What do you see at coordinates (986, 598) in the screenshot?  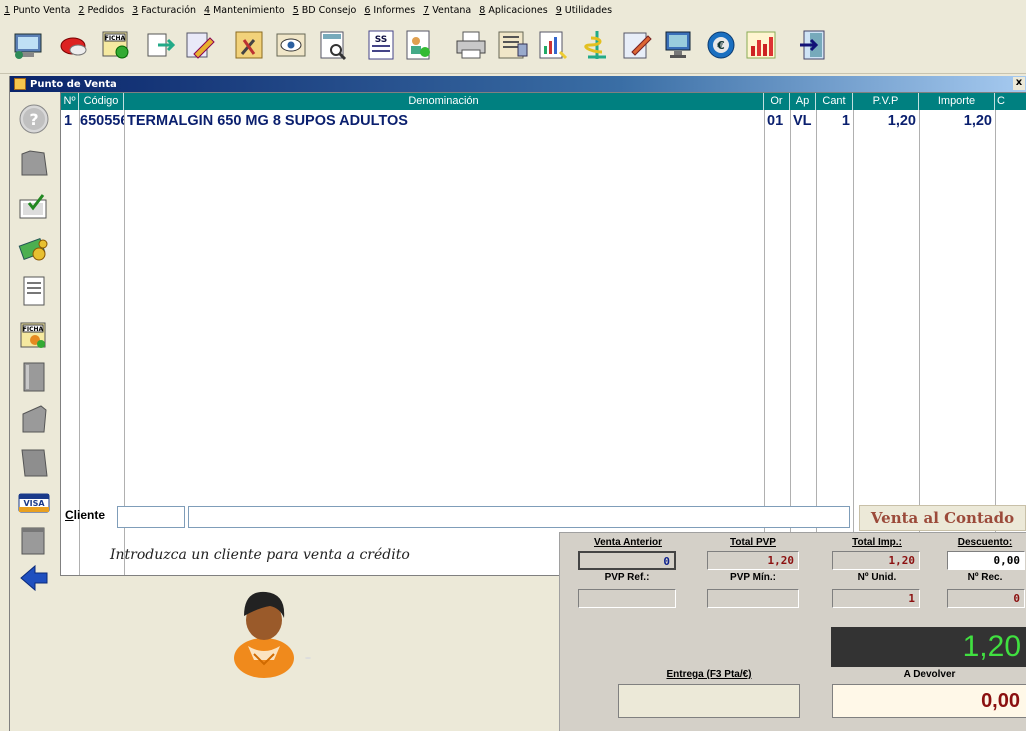 I see `n-rec-field: 0` at bounding box center [986, 598].